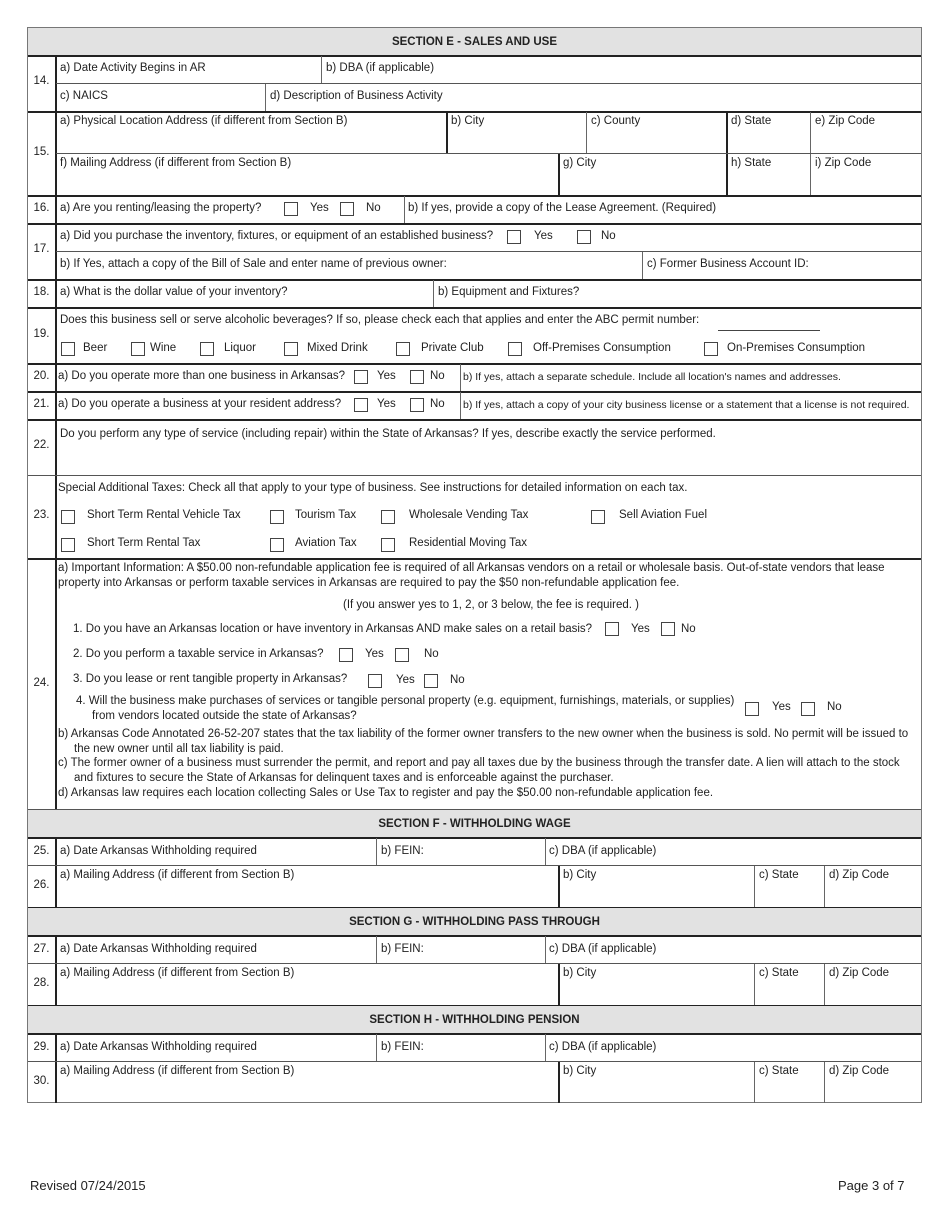 The width and height of the screenshot is (950, 1230). What do you see at coordinates (277, 545) in the screenshot?
I see `aviation-tax-checkbox` at bounding box center [277, 545].